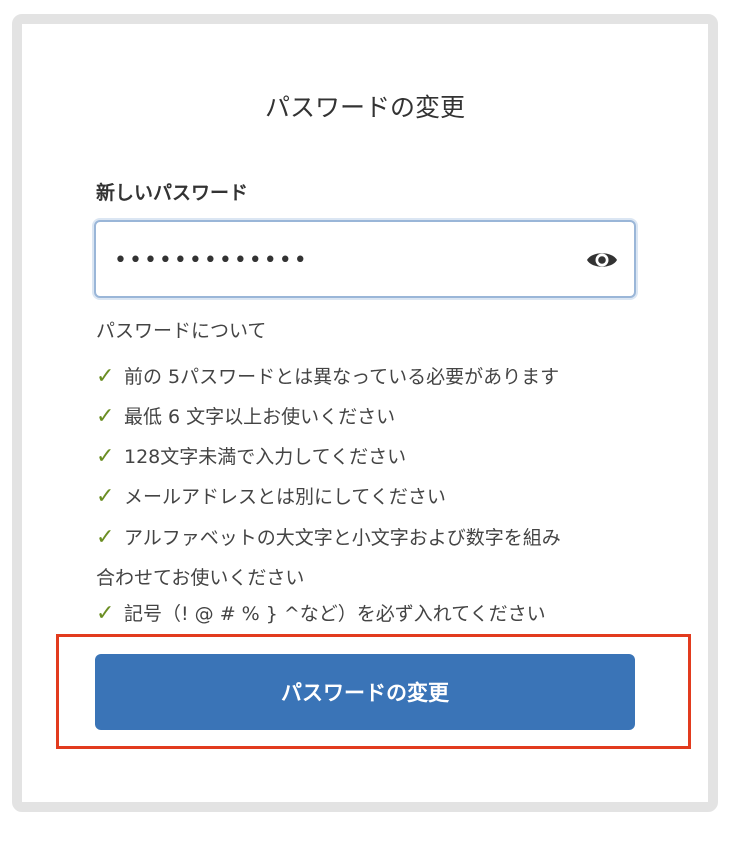  I want to click on requirement-item: ✓ 128文字未満で入力してください, so click(251, 457).